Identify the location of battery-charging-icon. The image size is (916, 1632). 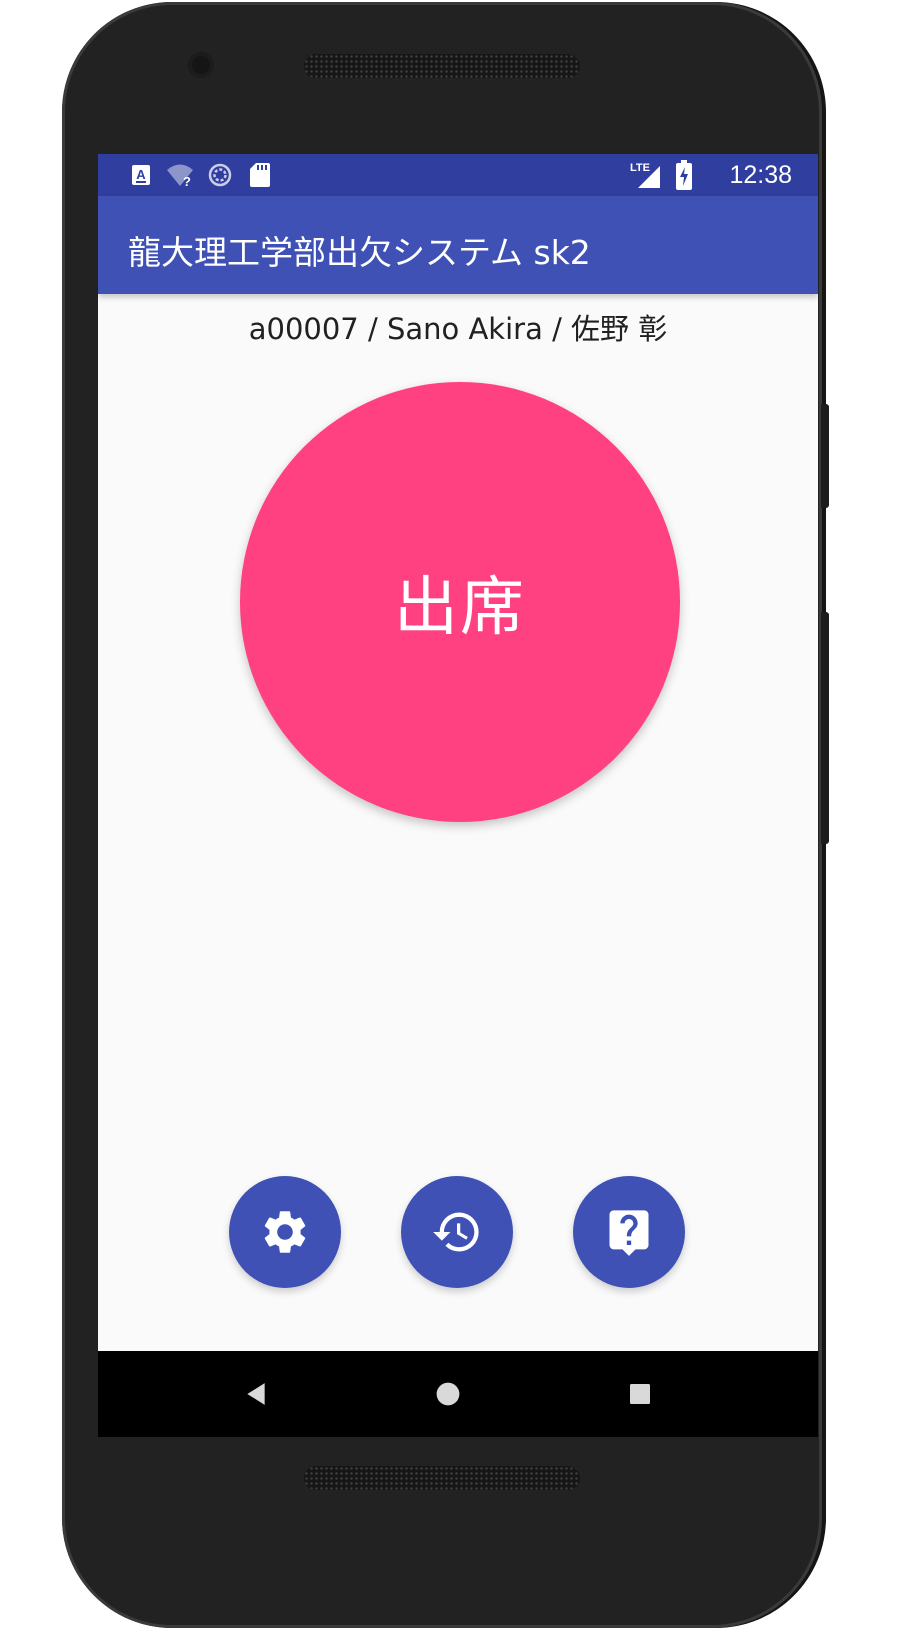
(684, 175).